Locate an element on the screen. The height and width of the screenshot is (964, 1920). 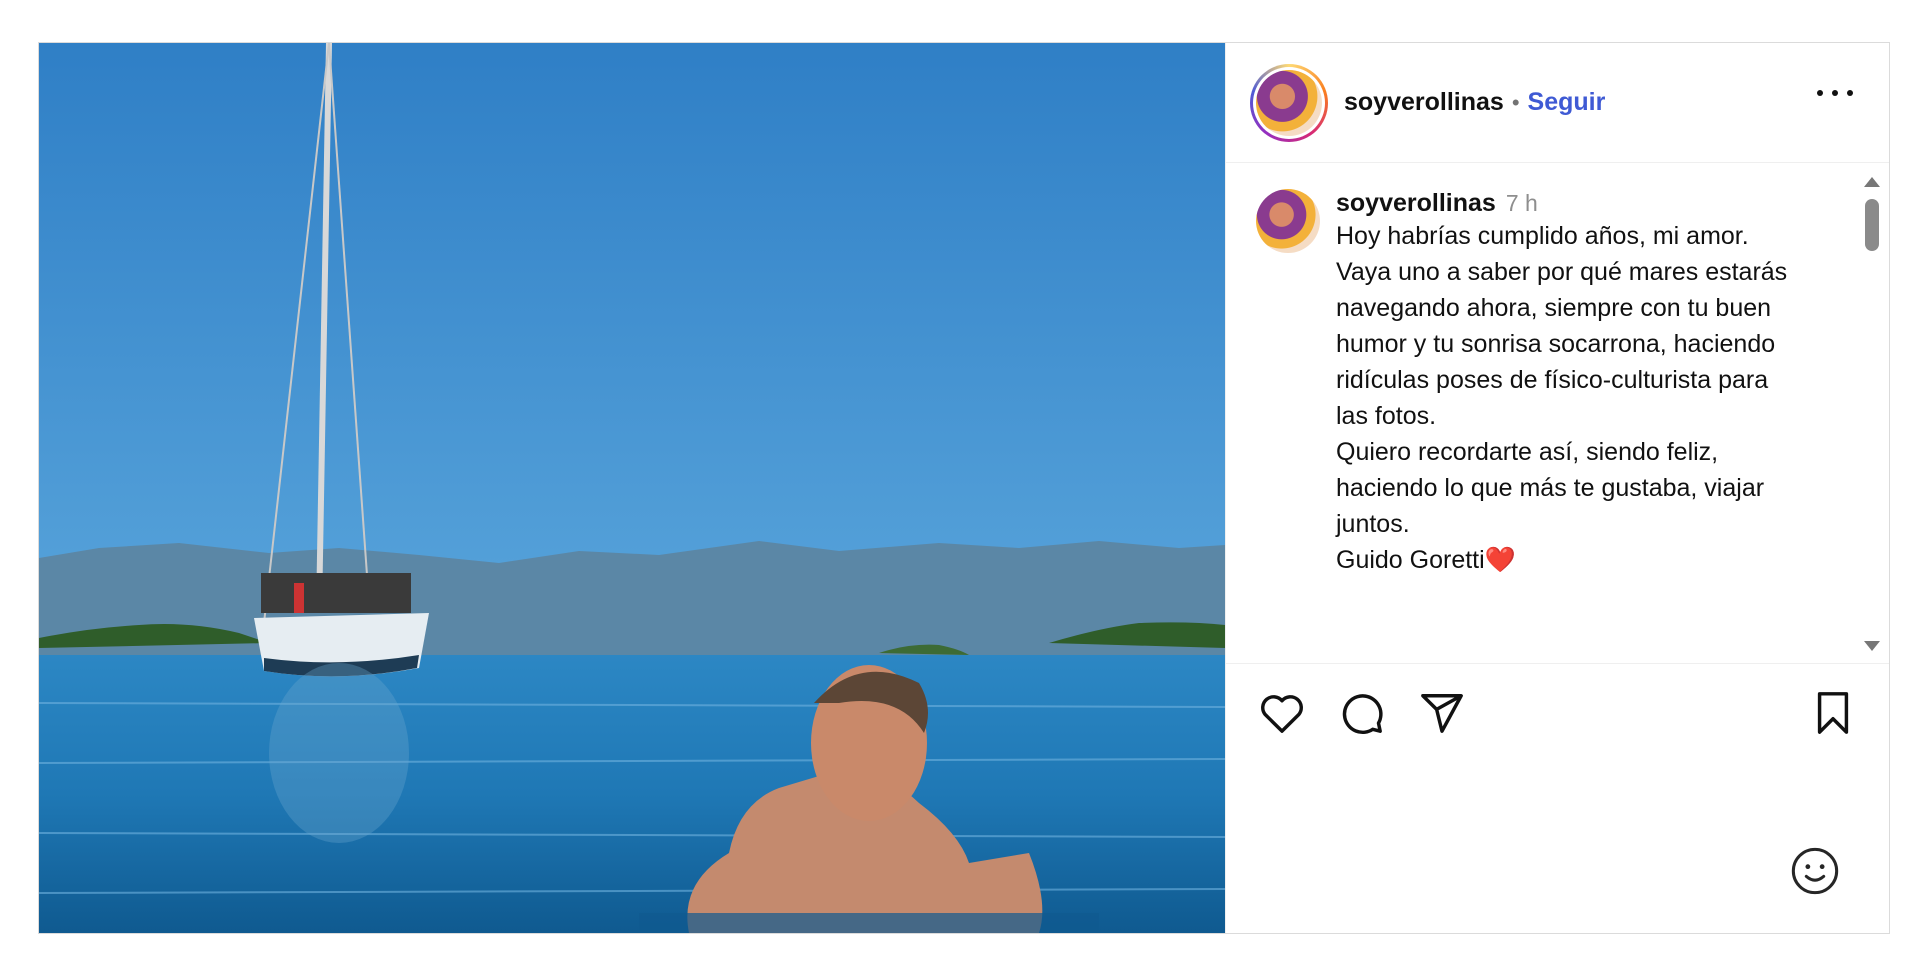
caption-line: las fotos. is located at coordinates (1386, 416).